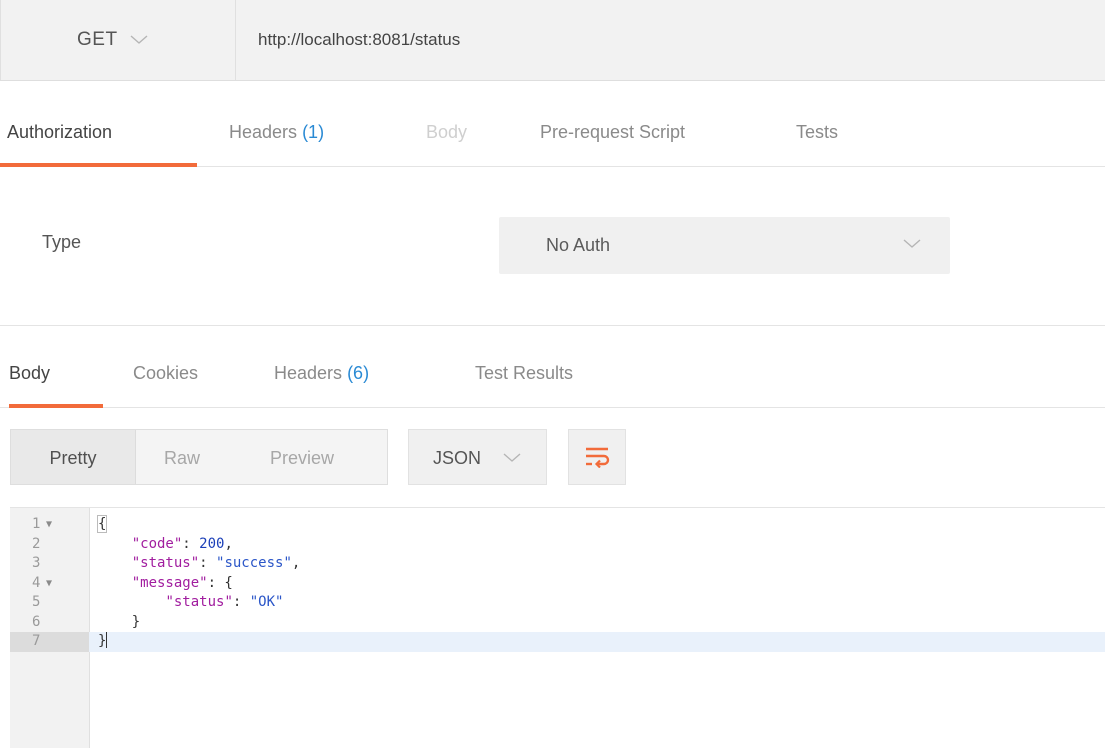 The width and height of the screenshot is (1105, 748). I want to click on tab-response-body: Body, so click(29, 366).